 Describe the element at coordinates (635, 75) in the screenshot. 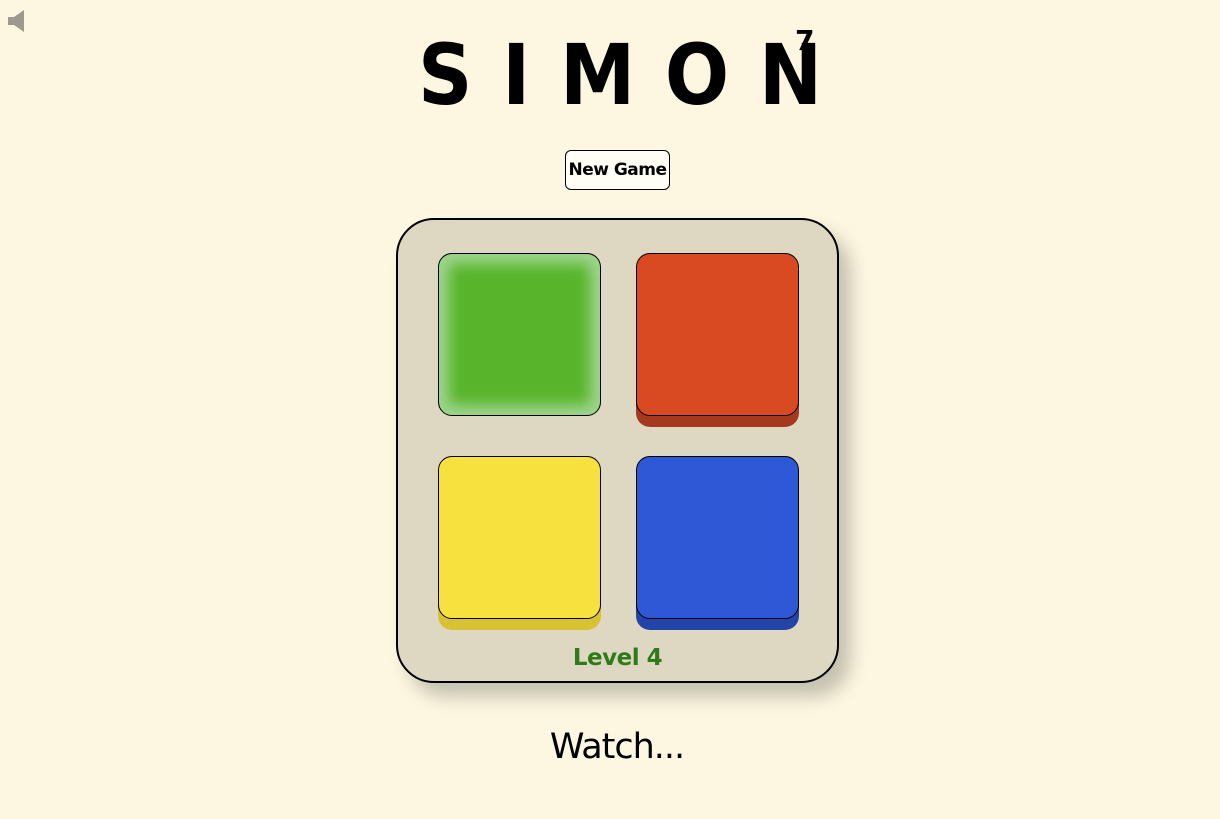

I see `game-title: SIMON` at that location.